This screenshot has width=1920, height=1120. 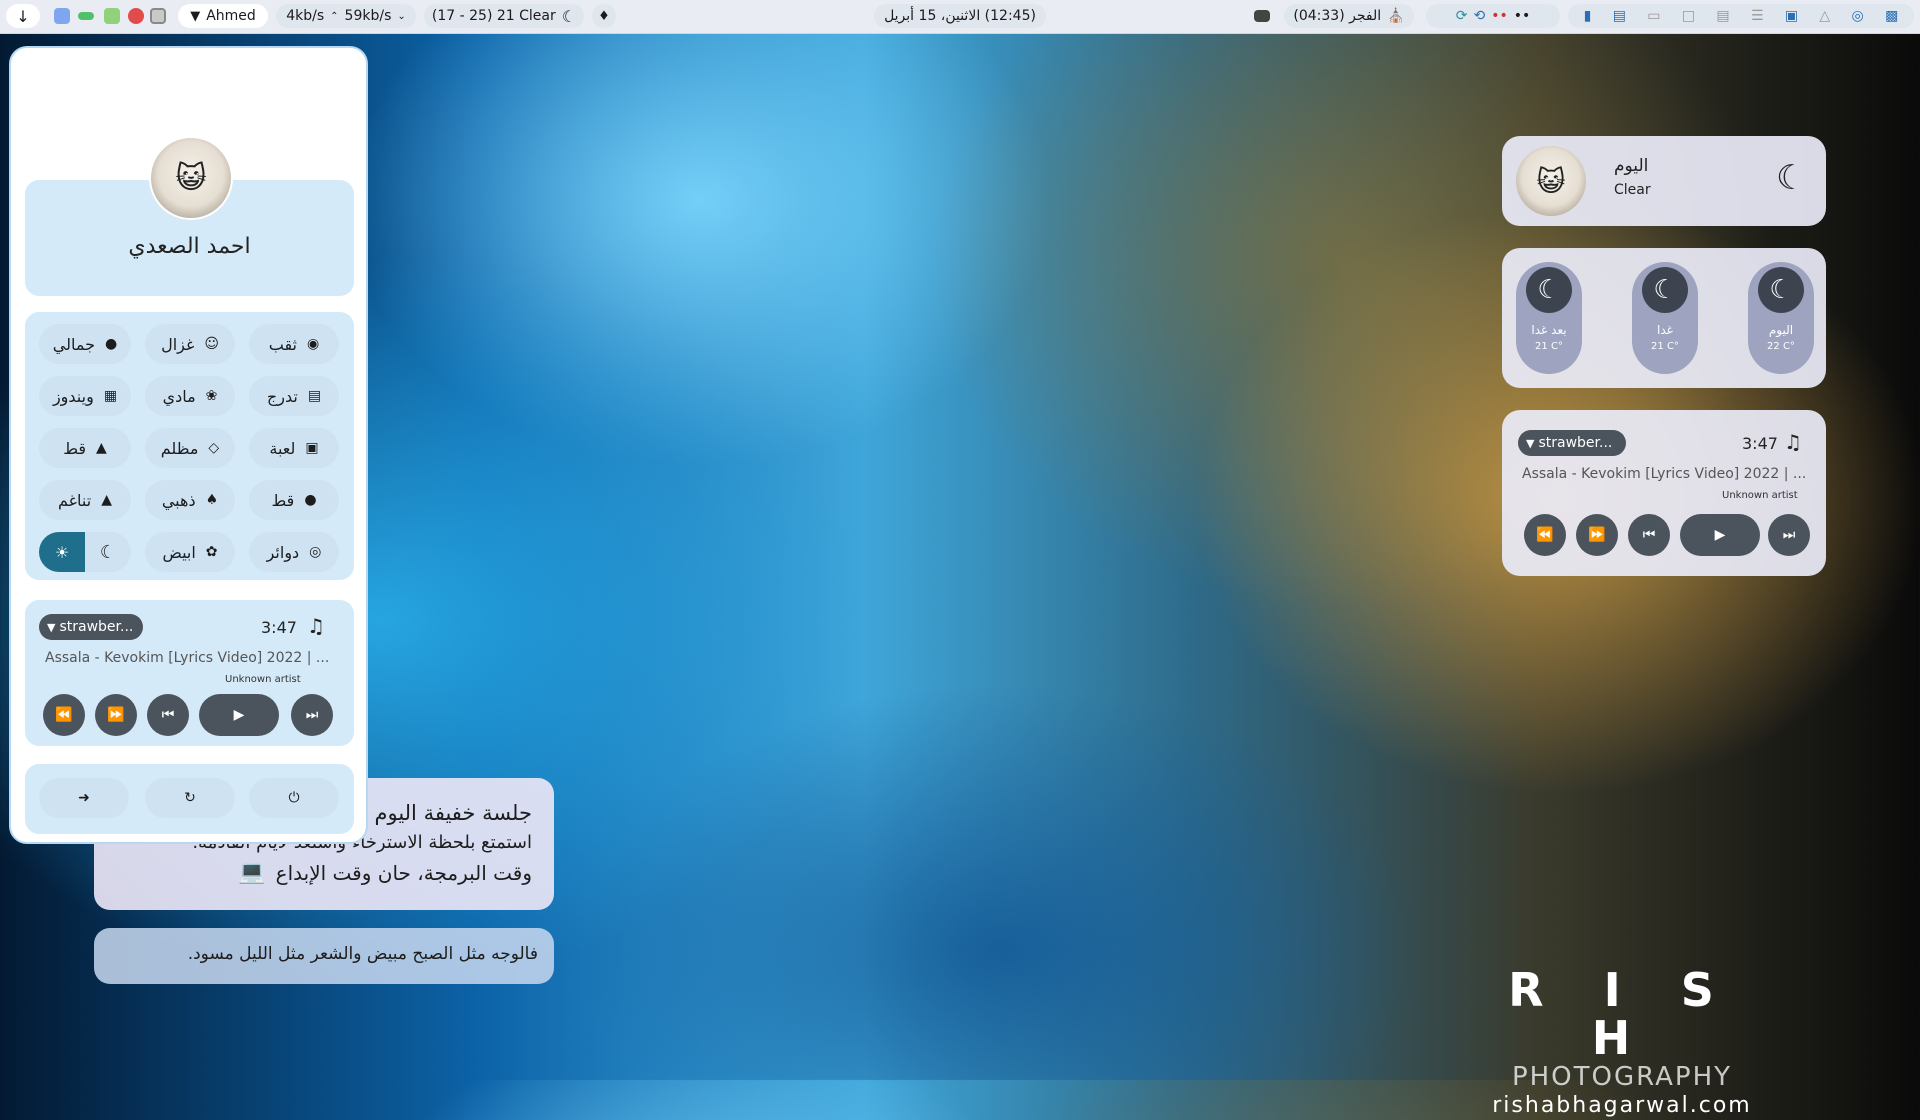 I want to click on flask-icon: △, so click(x=1824, y=16).